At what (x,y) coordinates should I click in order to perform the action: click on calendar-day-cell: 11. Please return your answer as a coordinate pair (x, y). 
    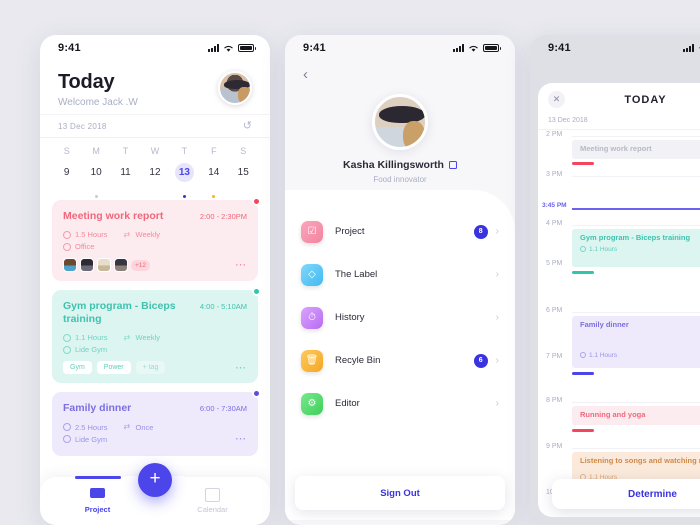
    Looking at the image, I should click on (125, 177).